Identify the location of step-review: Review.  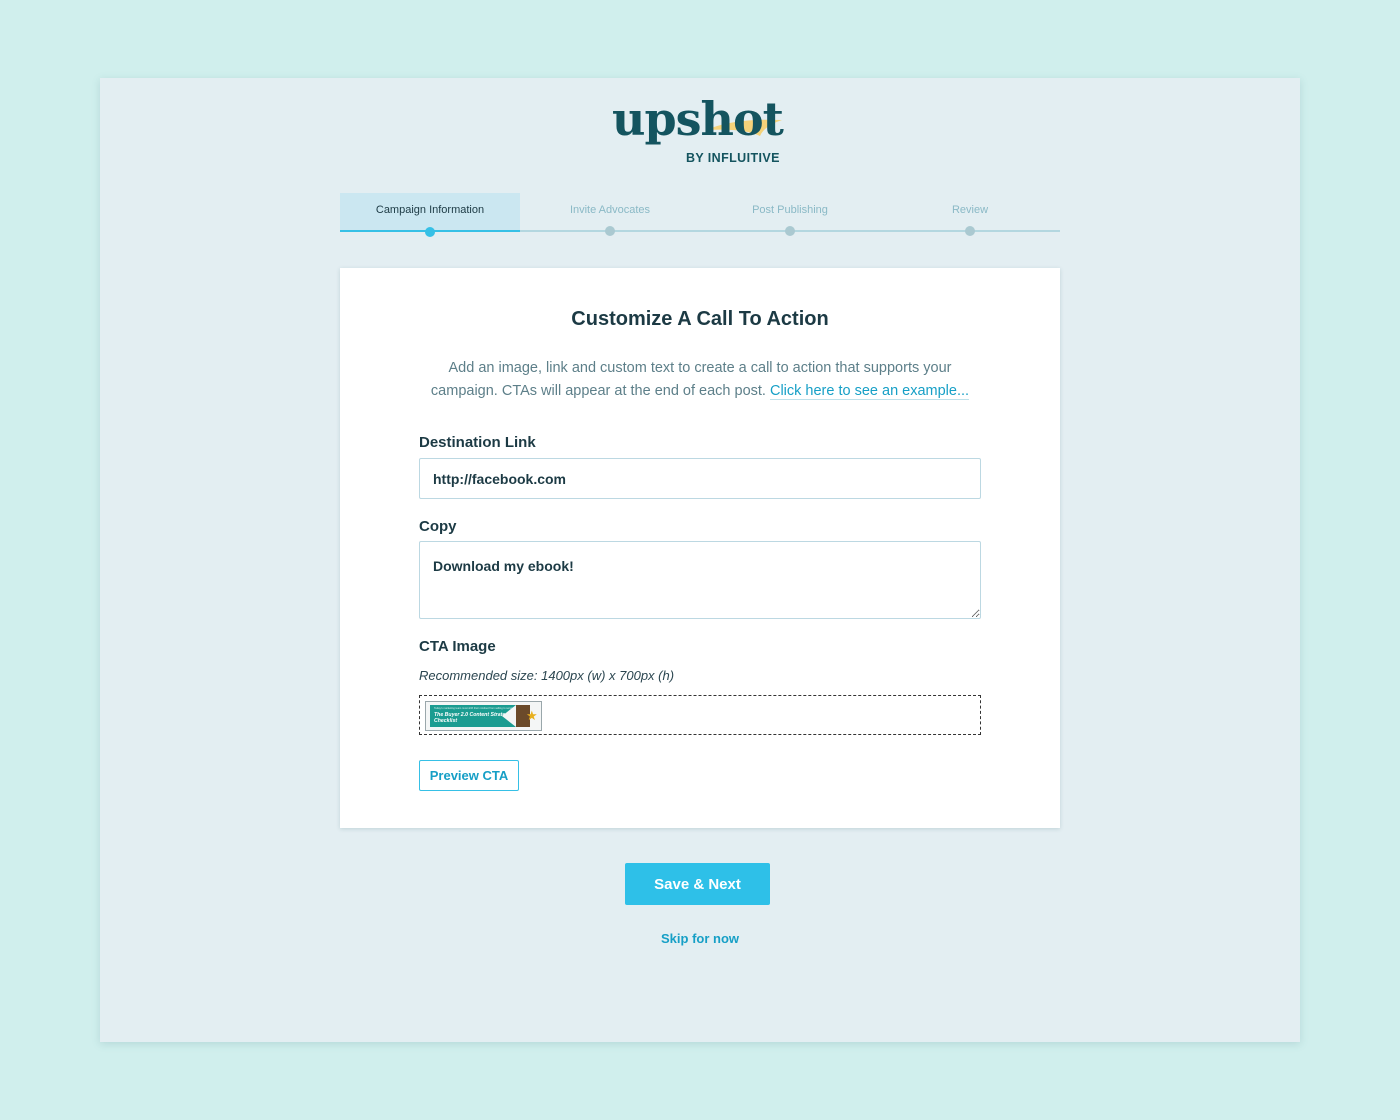
(970, 214).